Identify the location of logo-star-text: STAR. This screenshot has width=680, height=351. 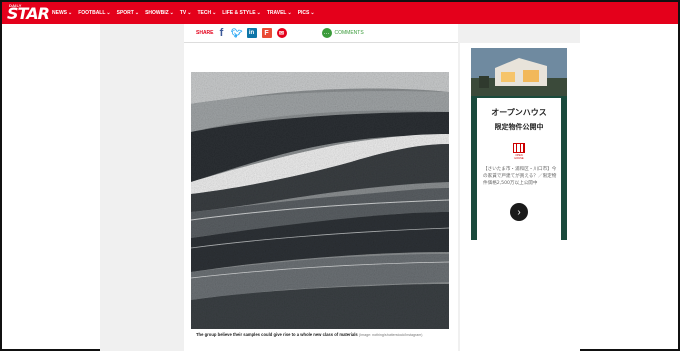
(28, 13).